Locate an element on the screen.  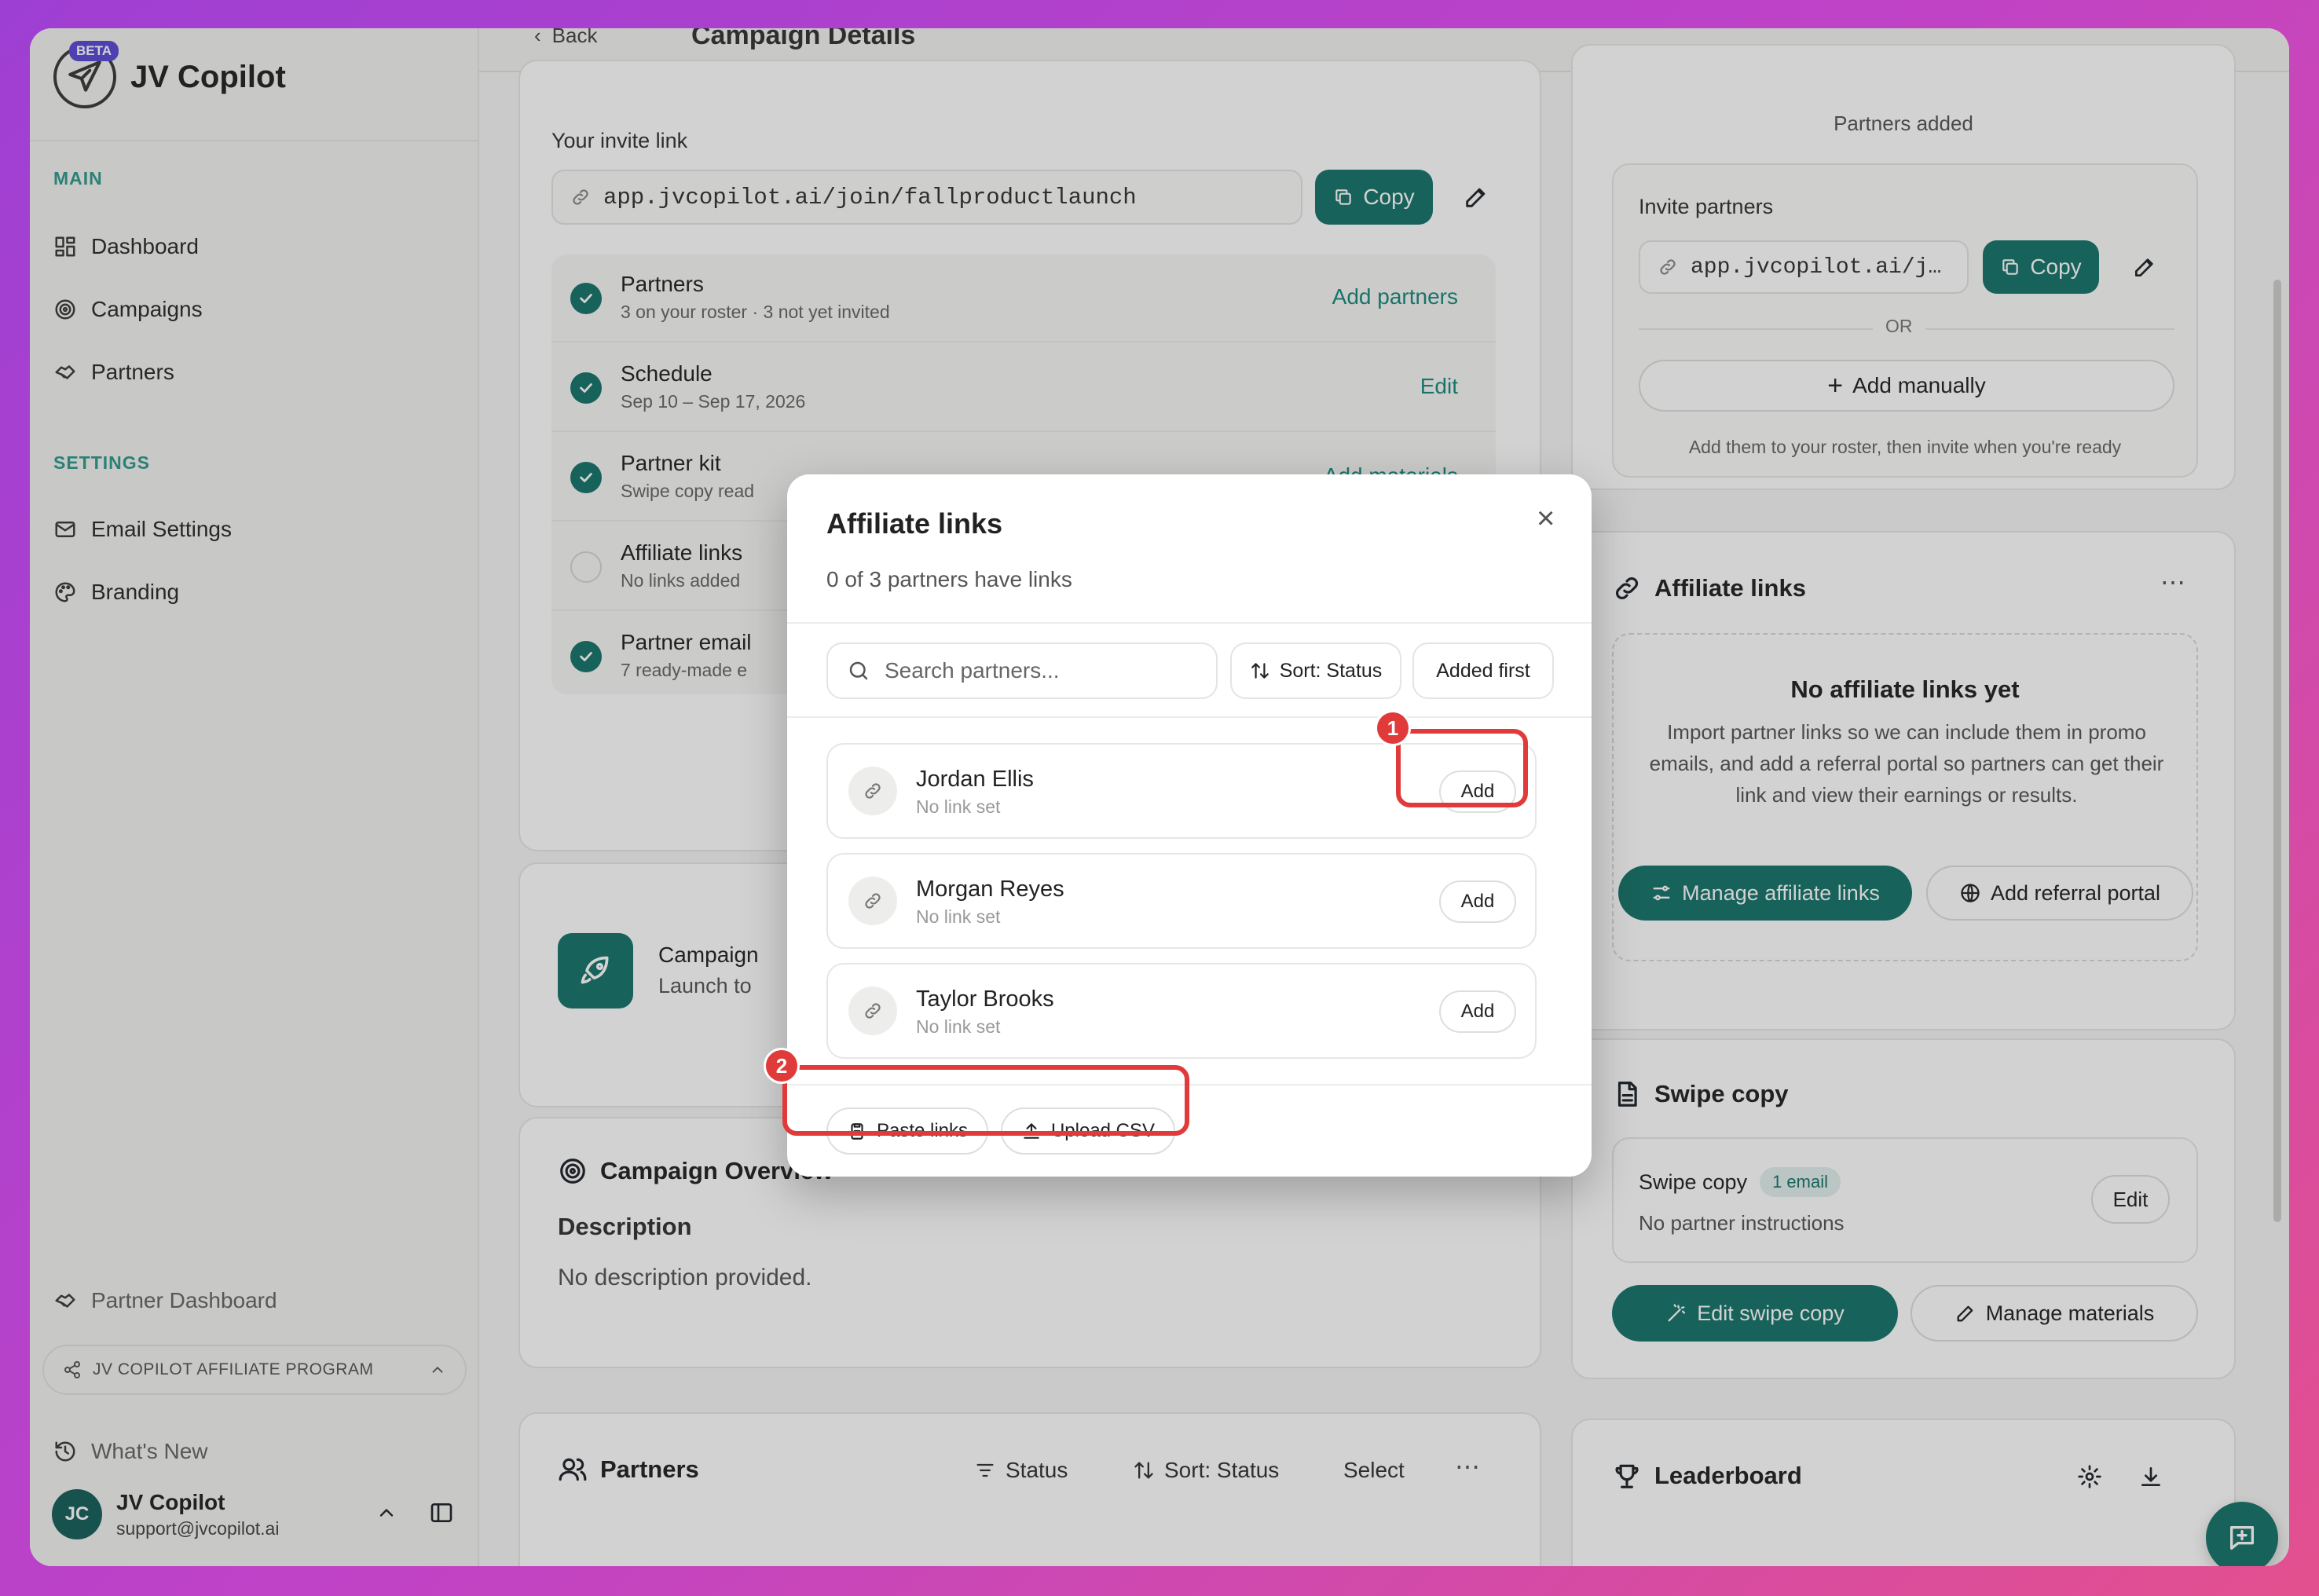
close-icon: × is located at coordinates (1546, 518).